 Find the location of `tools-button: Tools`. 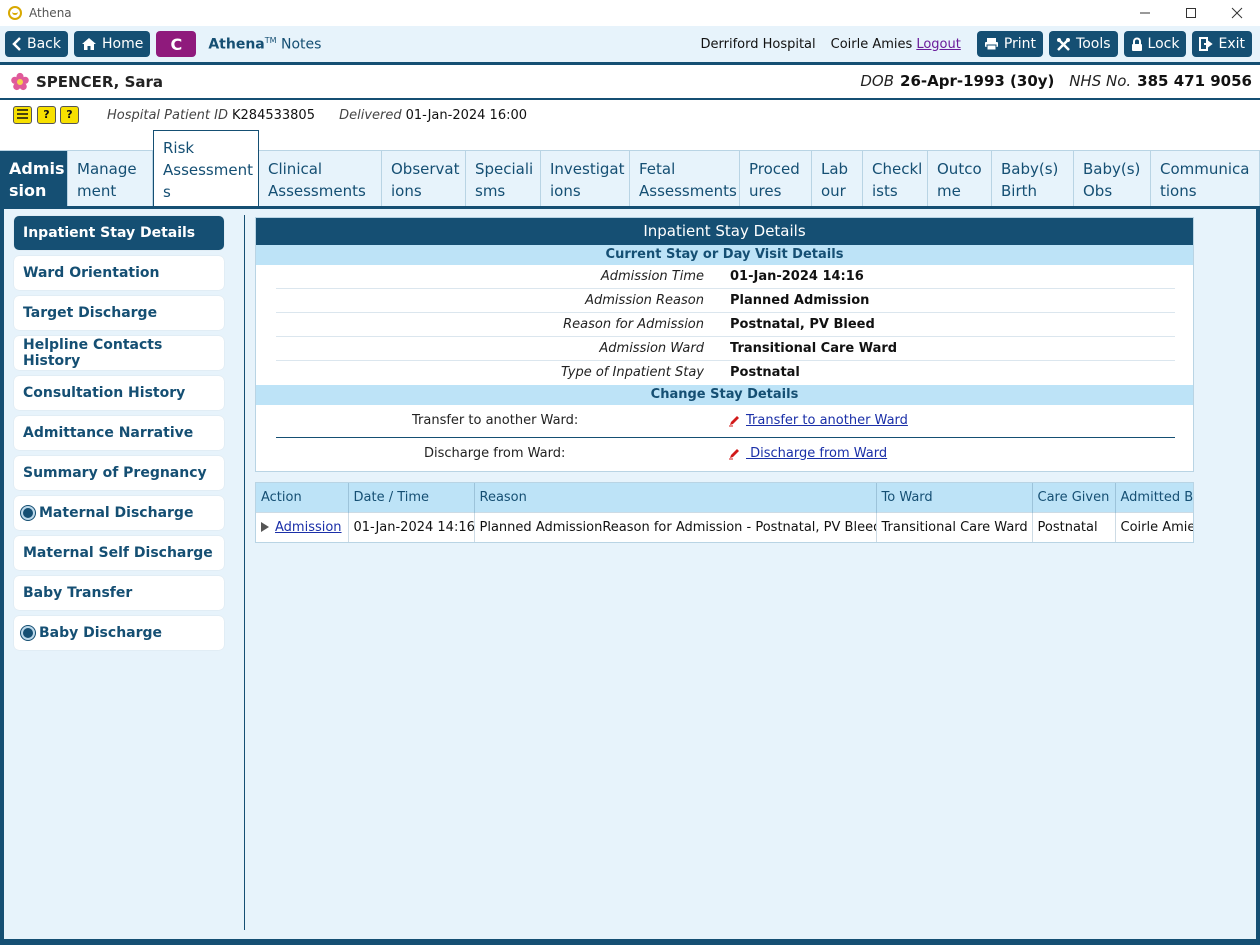

tools-button: Tools is located at coordinates (1083, 44).